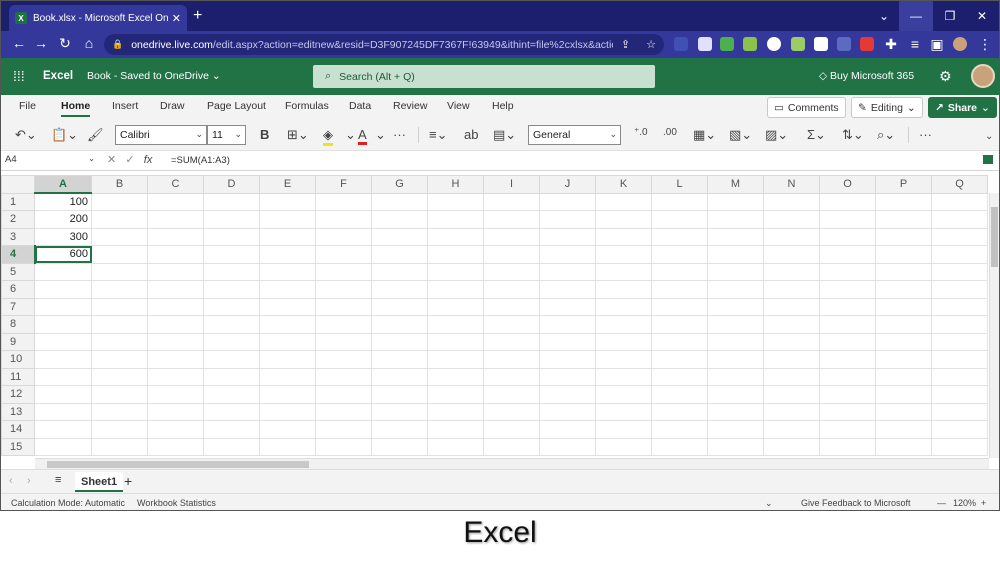  Describe the element at coordinates (847, 446) in the screenshot. I see `cell-o15` at that location.